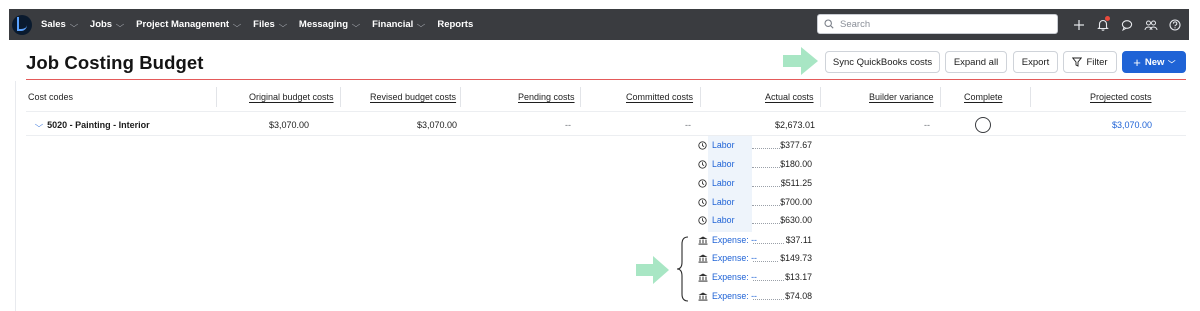  I want to click on complete-checkbox, so click(983, 125).